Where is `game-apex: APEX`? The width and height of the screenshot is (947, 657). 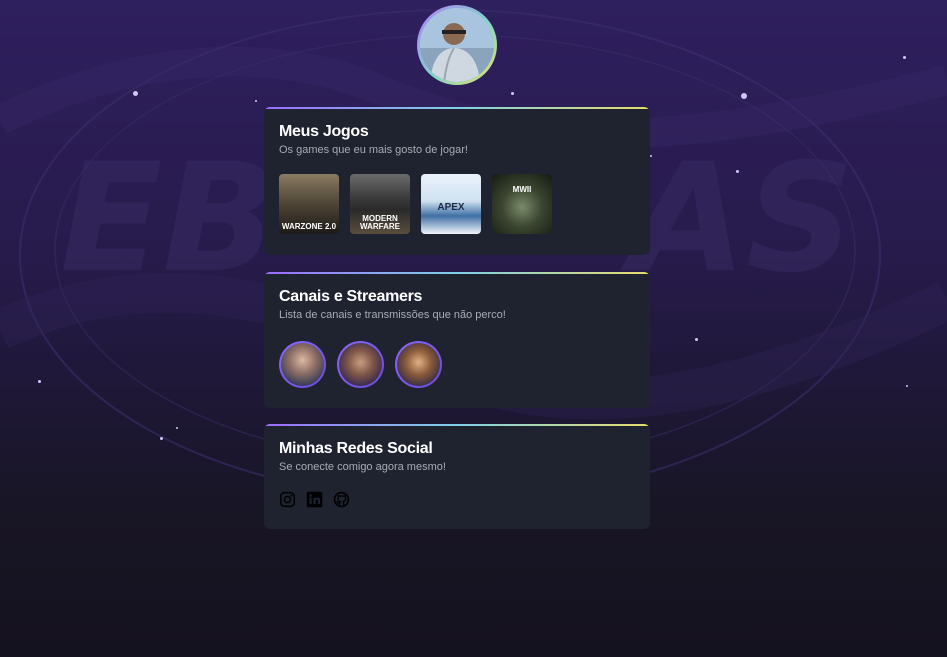
game-apex: APEX is located at coordinates (451, 204).